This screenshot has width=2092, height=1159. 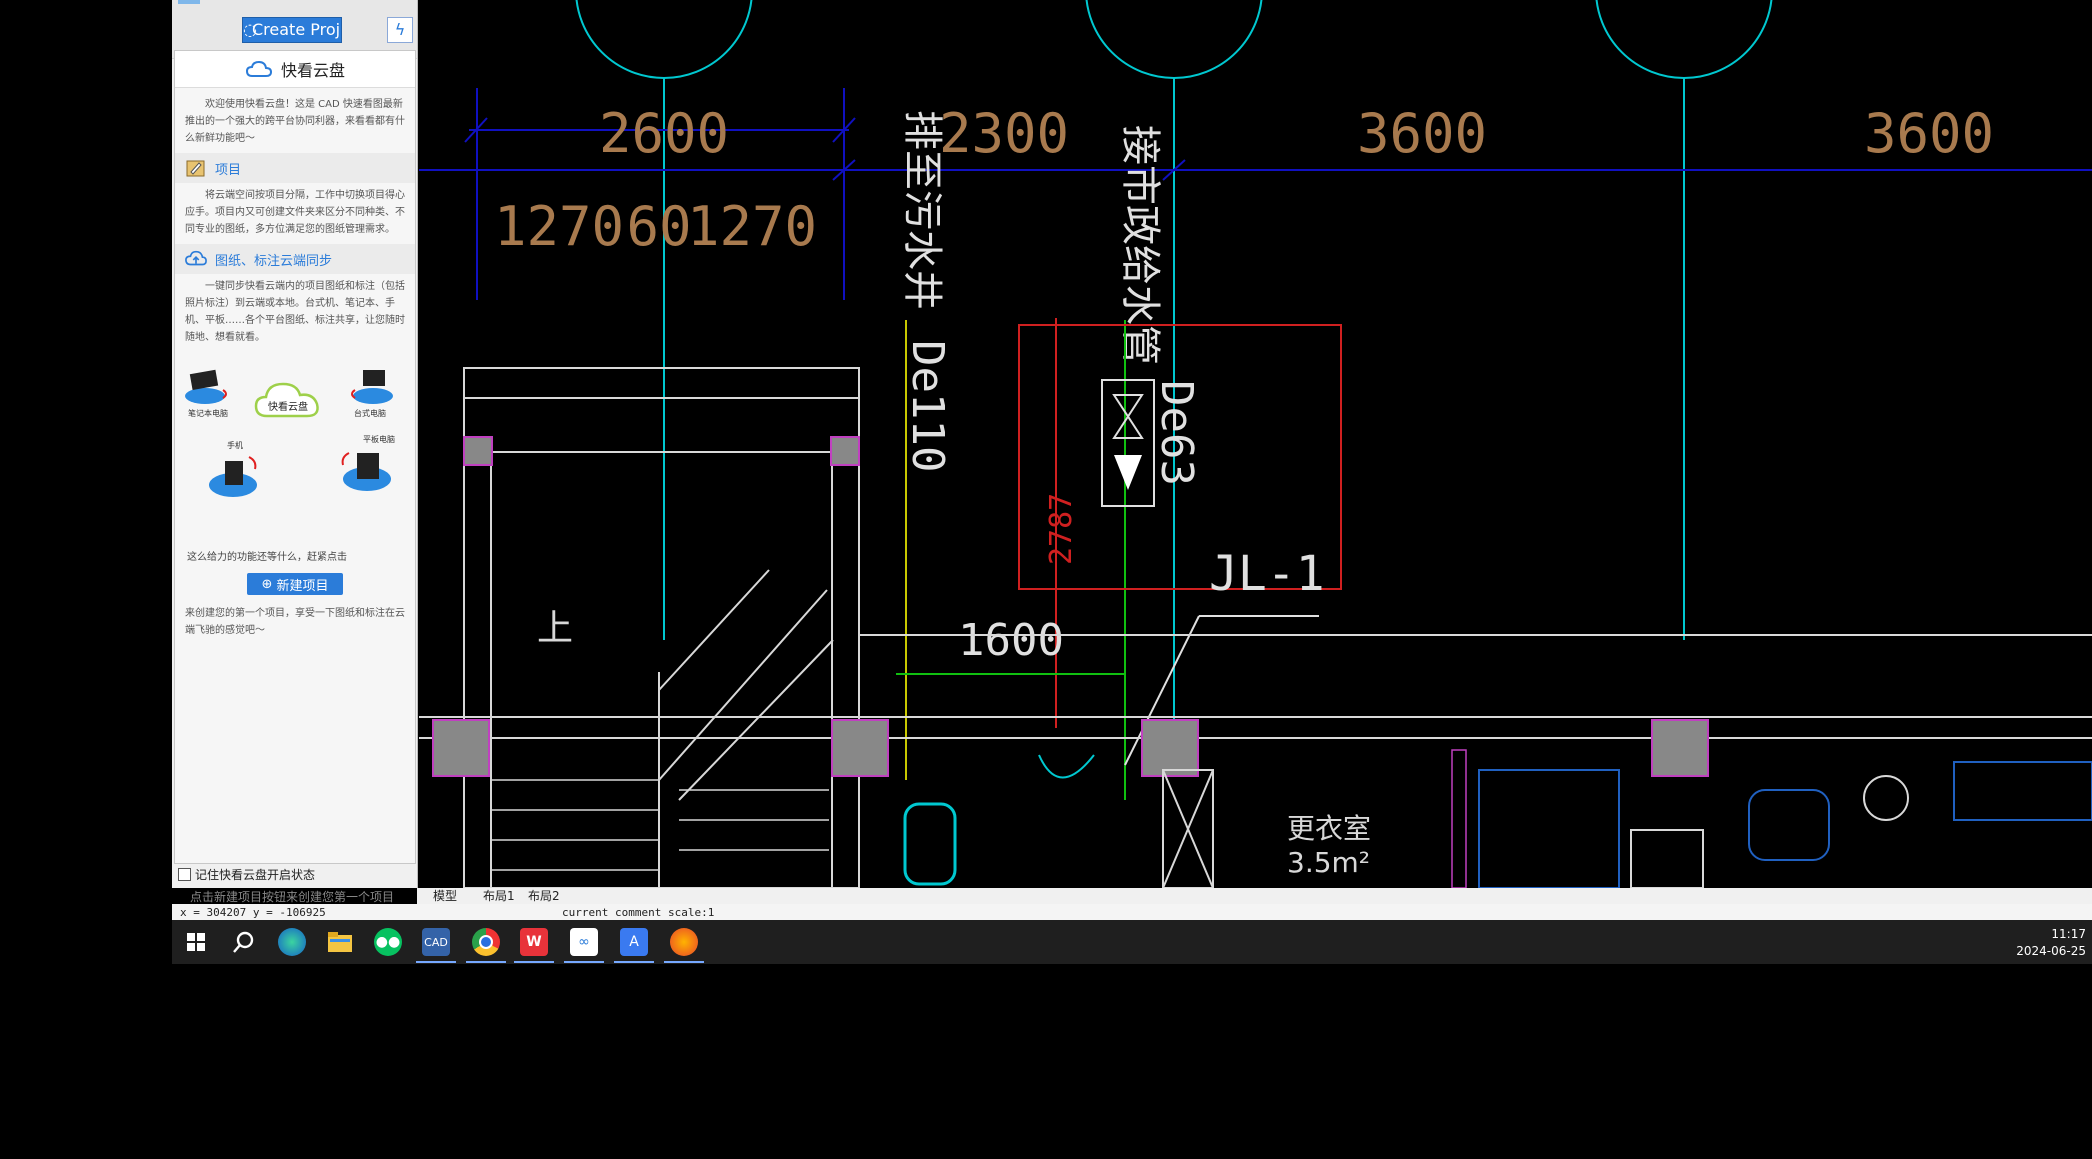 I want to click on pipe-label-de63: De63, so click(x=1176, y=433).